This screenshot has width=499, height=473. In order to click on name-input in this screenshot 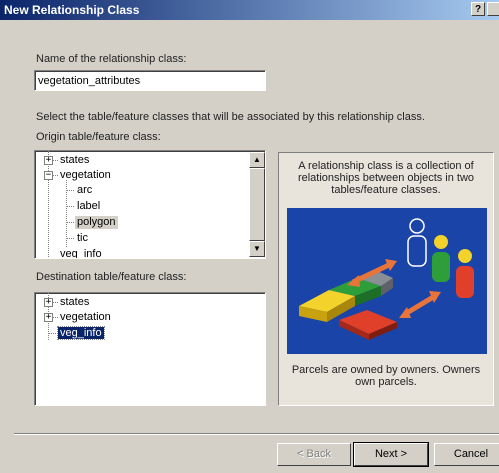, I will do `click(150, 80)`.